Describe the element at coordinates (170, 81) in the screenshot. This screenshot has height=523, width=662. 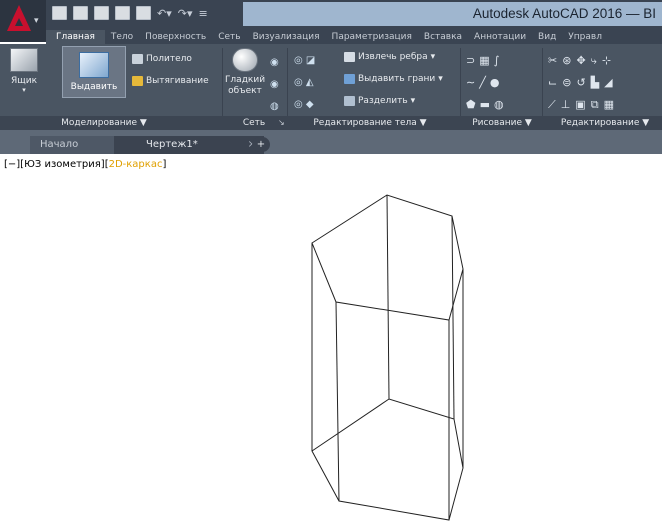
I see `presspull-button: Вытягивание` at that location.